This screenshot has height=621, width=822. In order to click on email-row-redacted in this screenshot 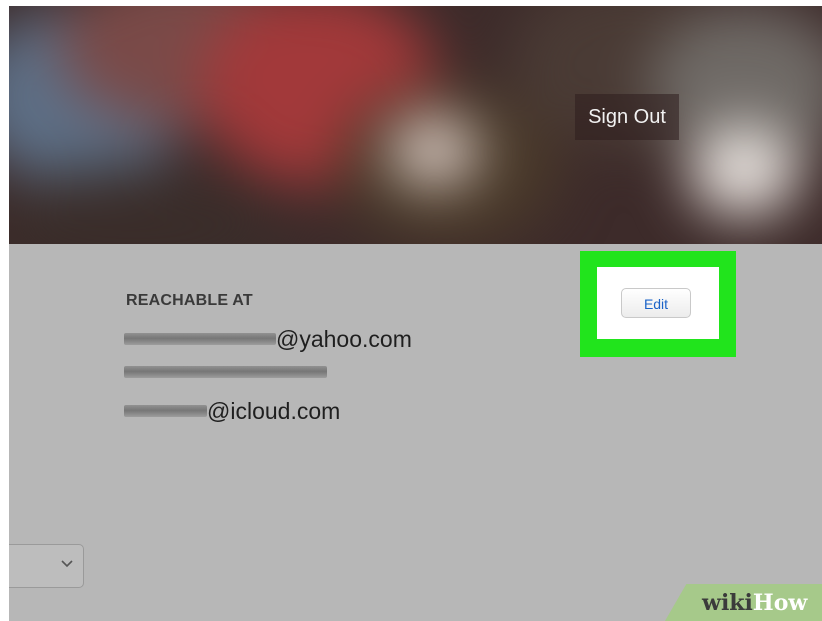, I will do `click(225, 372)`.